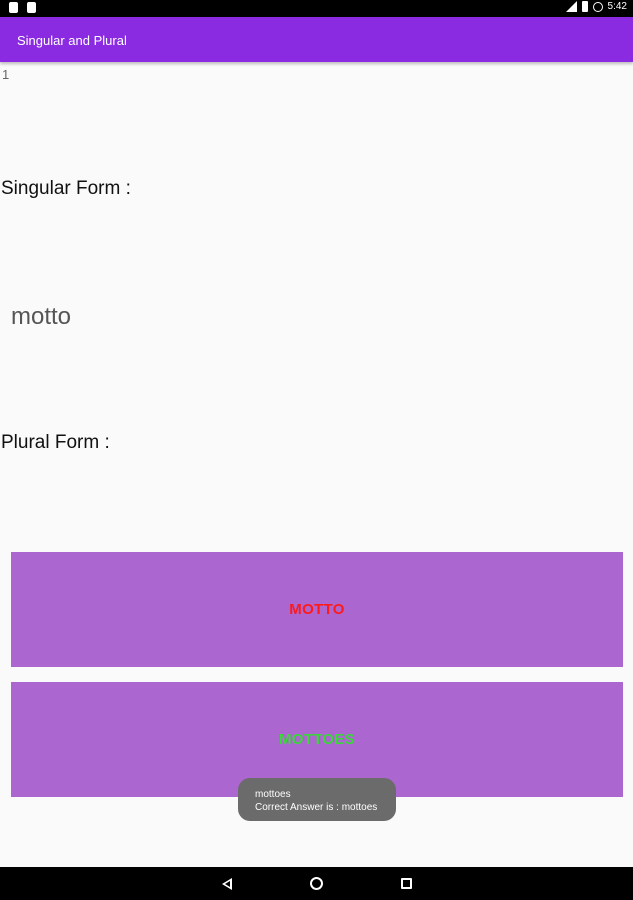 This screenshot has width=633, height=900. Describe the element at coordinates (72, 40) in the screenshot. I see `app-title: Singular and Plural` at that location.